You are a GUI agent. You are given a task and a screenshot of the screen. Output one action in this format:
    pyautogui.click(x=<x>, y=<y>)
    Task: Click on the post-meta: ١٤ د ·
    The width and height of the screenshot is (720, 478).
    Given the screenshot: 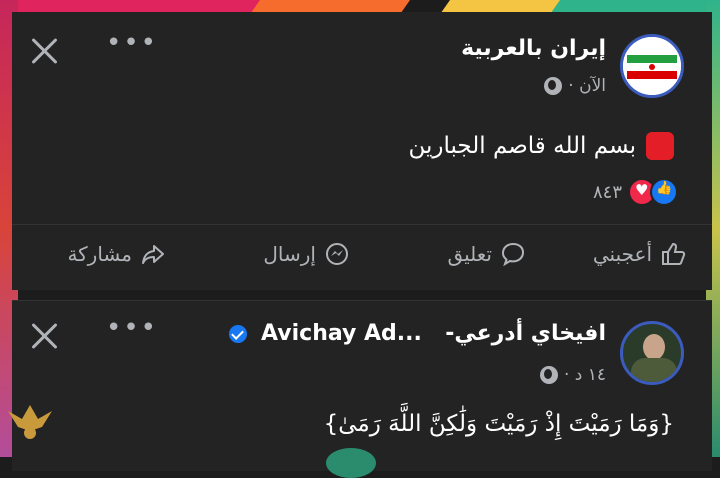 What is the action you would take?
    pyautogui.click(x=572, y=375)
    